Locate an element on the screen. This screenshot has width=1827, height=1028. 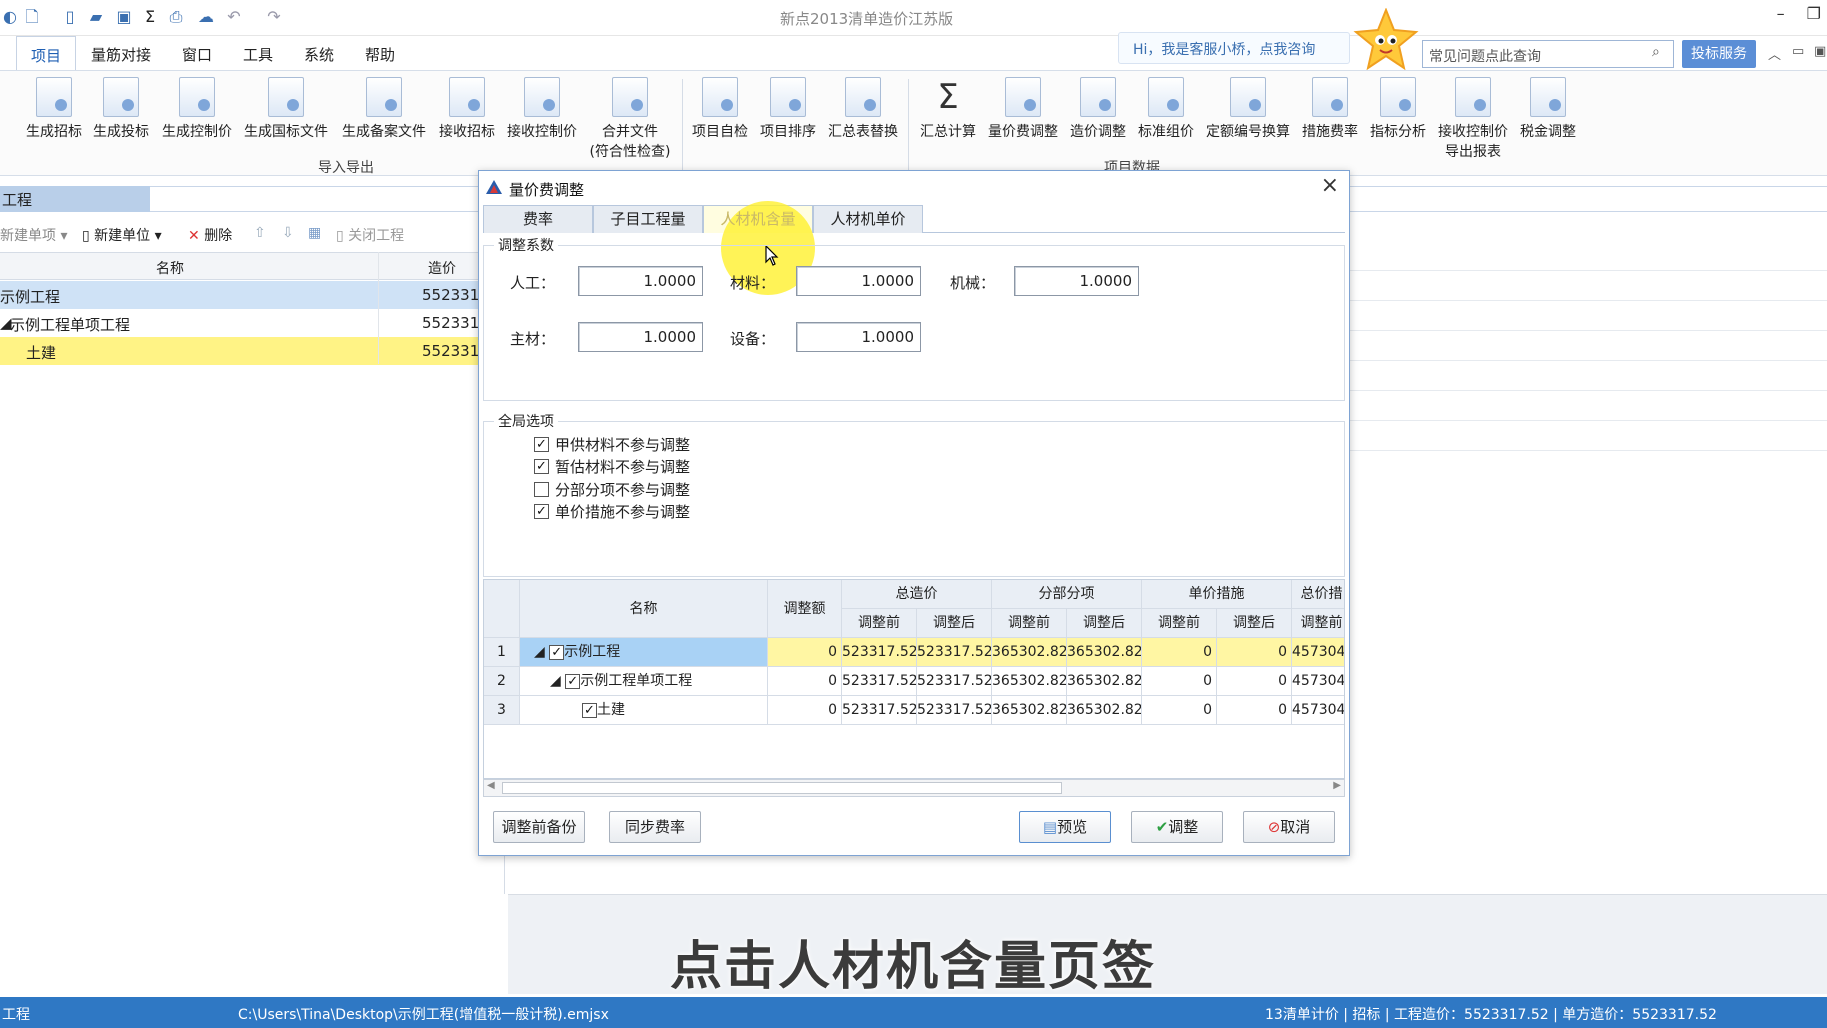
scroll-right-icon: ▶ is located at coordinates (1337, 785).